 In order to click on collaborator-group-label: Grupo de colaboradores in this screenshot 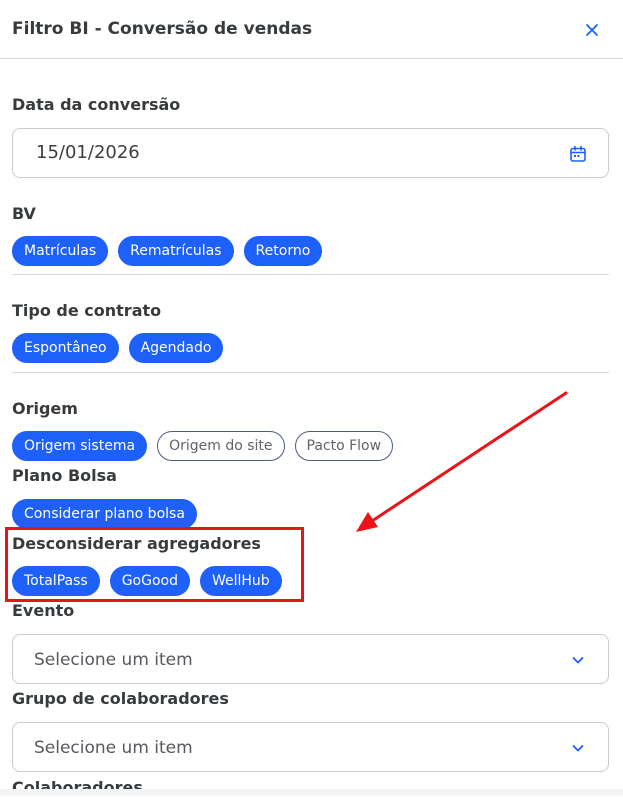, I will do `click(120, 698)`.